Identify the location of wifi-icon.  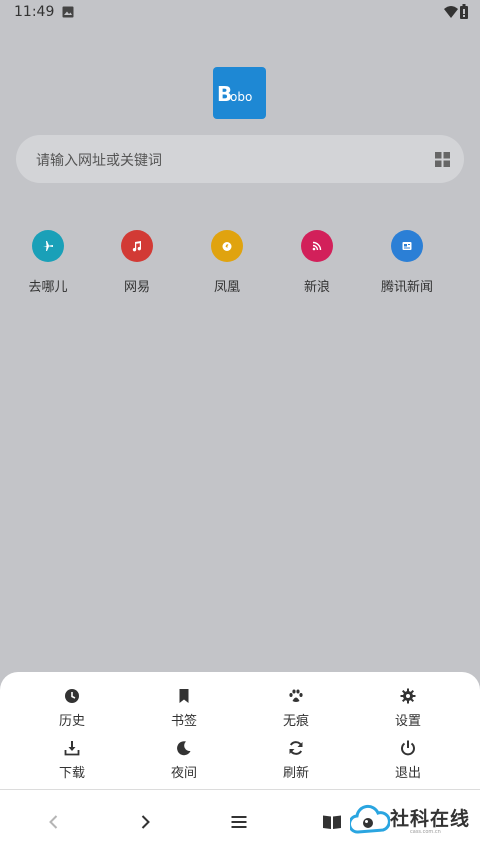
(451, 12).